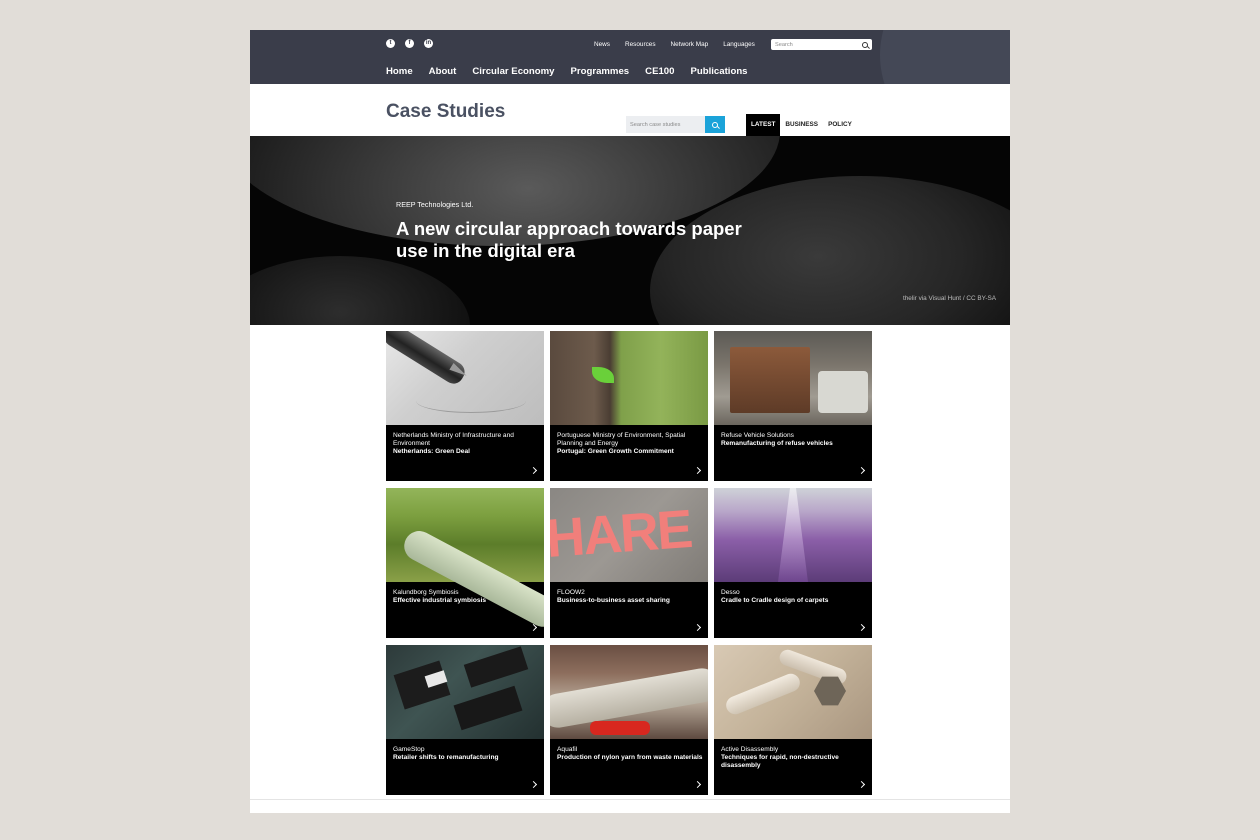 The image size is (1260, 840). Describe the element at coordinates (815, 44) in the screenshot. I see `site-search-input` at that location.